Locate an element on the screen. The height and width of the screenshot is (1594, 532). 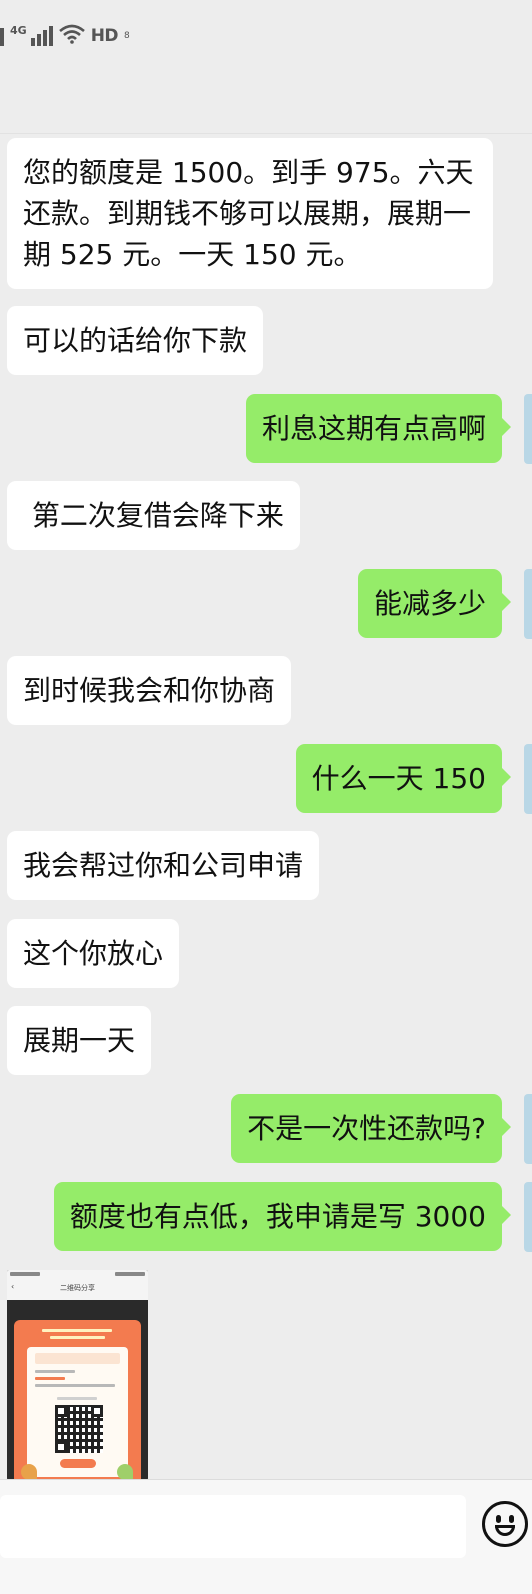
qr-code-icon is located at coordinates (79, 1429).